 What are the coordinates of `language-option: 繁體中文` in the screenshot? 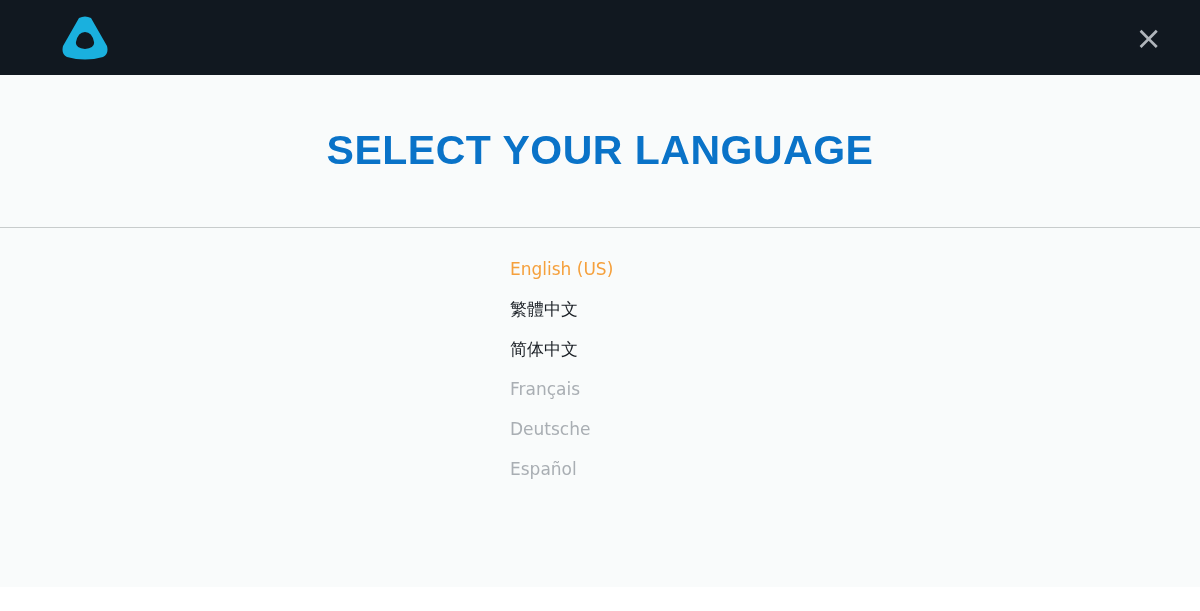 It's located at (544, 309).